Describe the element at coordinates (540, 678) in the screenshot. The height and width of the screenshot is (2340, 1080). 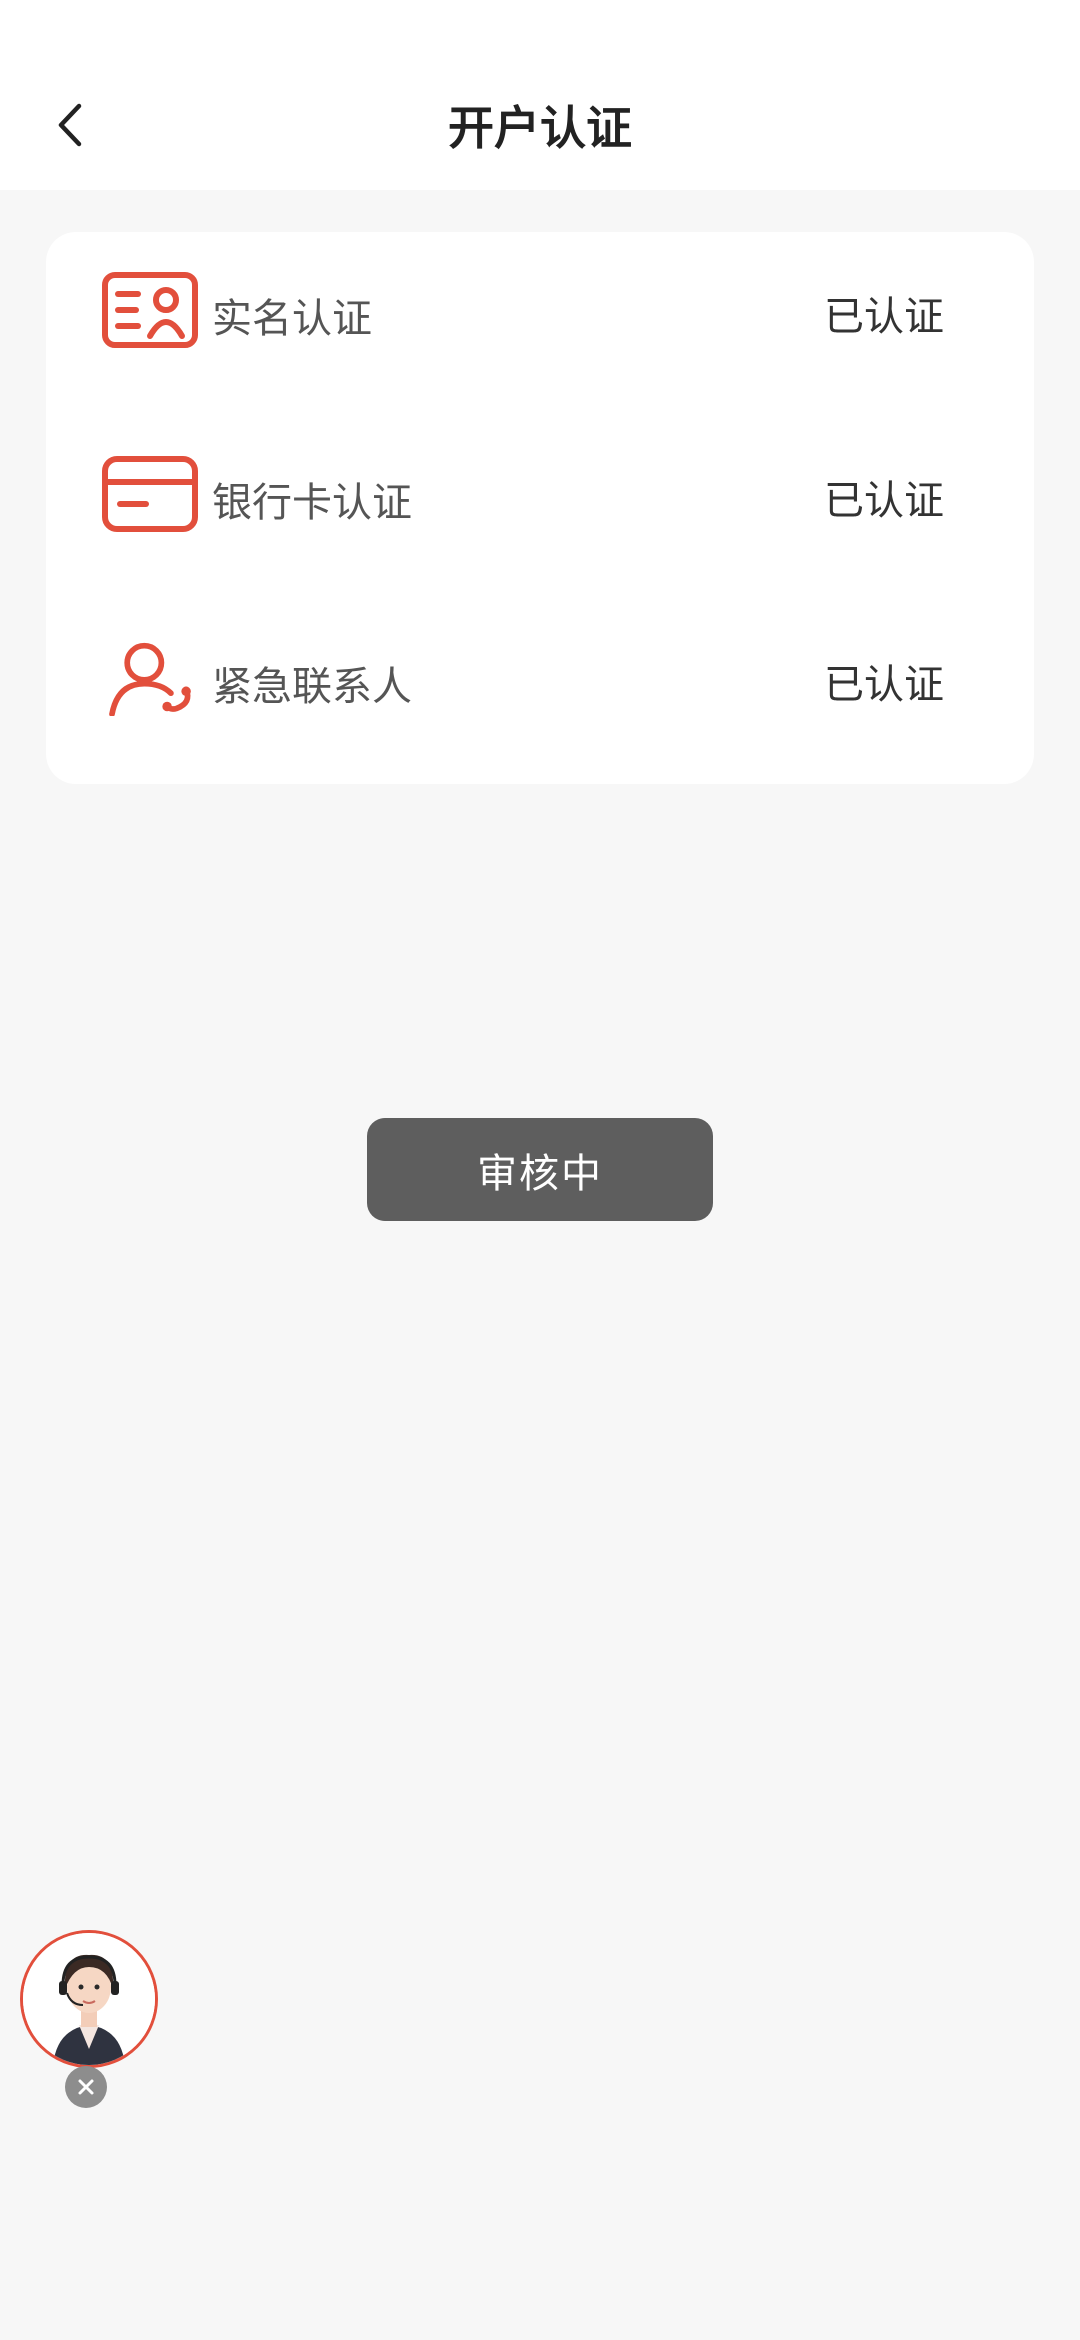
I see `list-item-emergency-contact: 紧急联系人 已认证` at that location.